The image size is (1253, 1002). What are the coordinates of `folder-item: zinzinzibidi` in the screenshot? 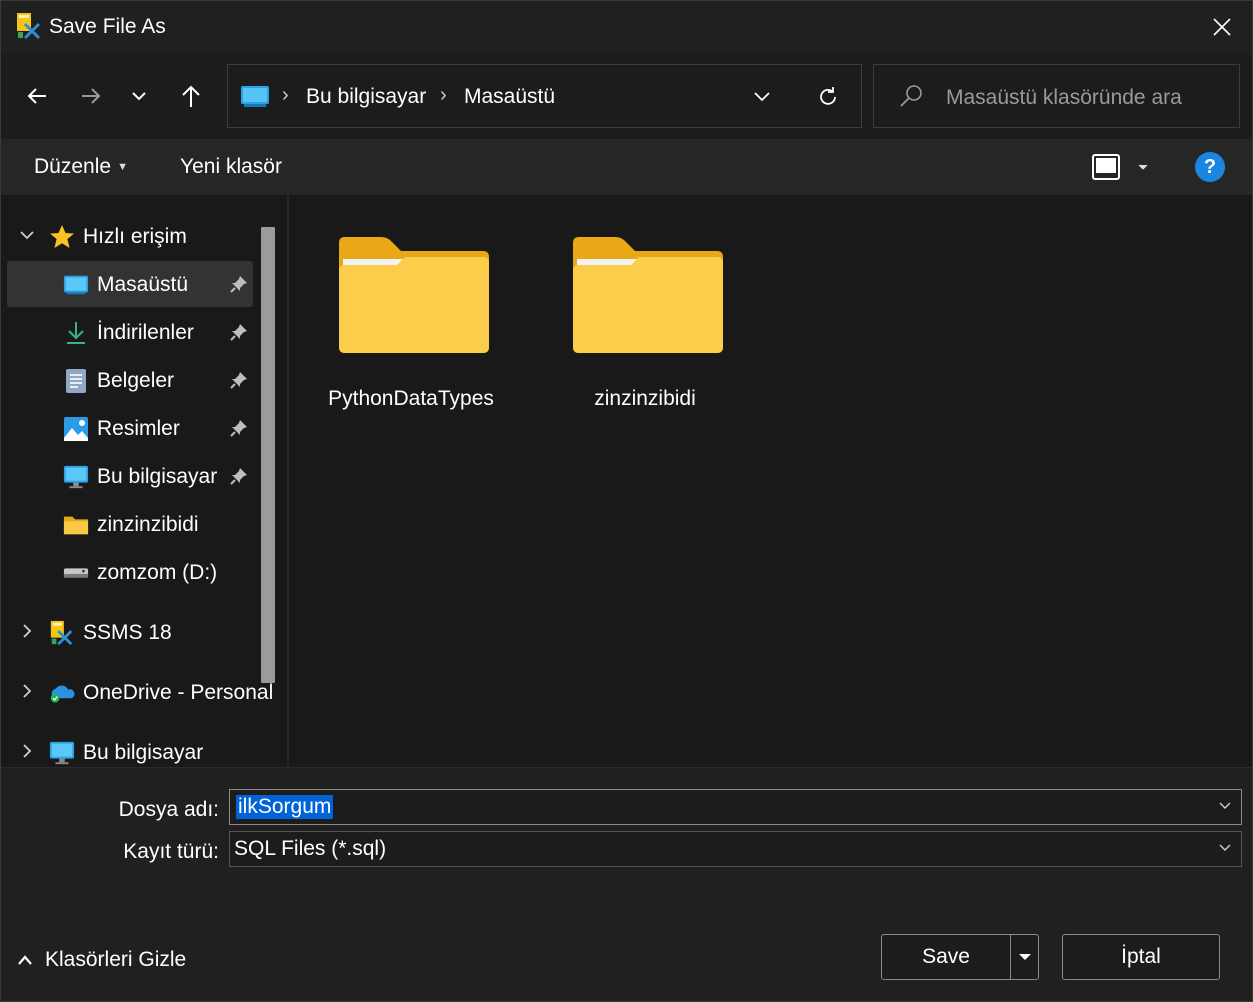 It's located at (645, 325).